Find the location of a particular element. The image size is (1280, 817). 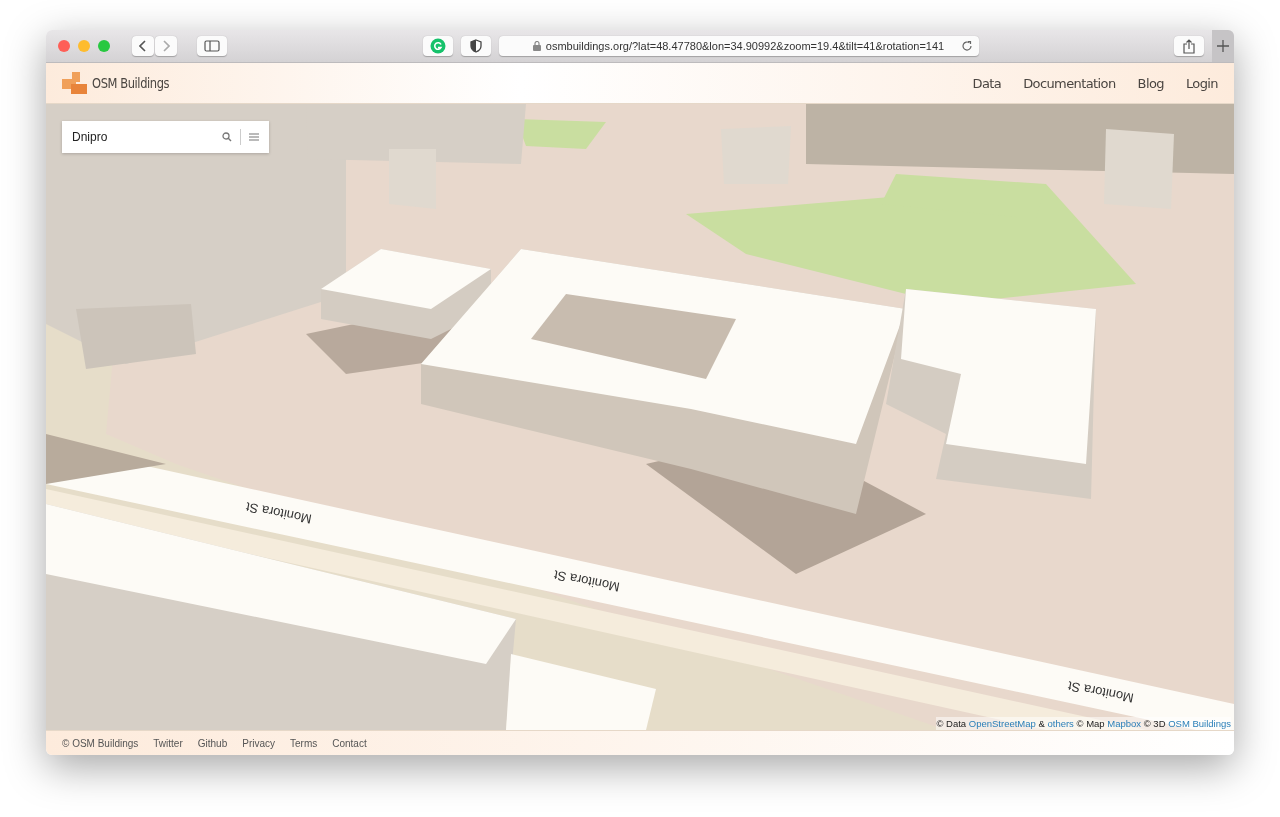

footer-link: Twitter is located at coordinates (168, 743).